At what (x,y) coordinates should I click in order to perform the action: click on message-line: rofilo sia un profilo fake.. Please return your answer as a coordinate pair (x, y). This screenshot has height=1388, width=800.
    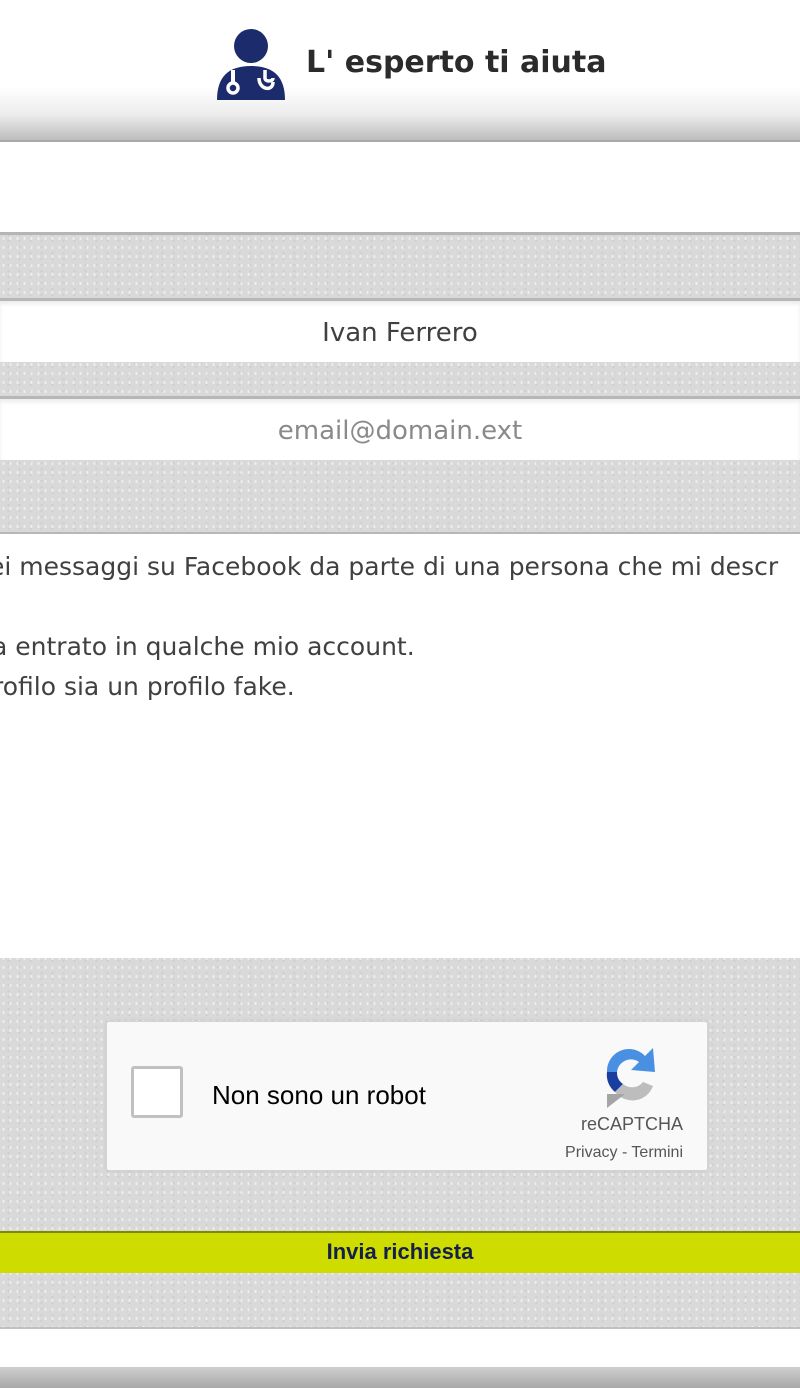
    Looking at the image, I should click on (147, 686).